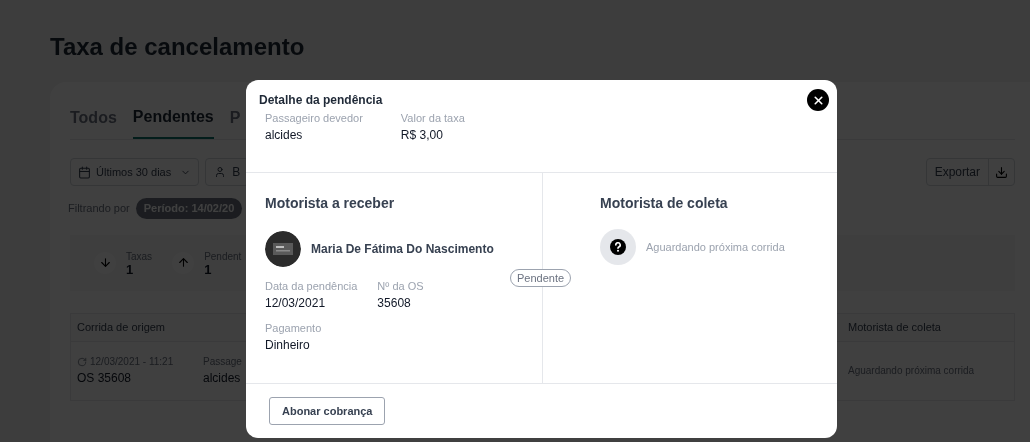 This screenshot has height=442, width=1030. I want to click on status-badge: Pendente, so click(541, 278).